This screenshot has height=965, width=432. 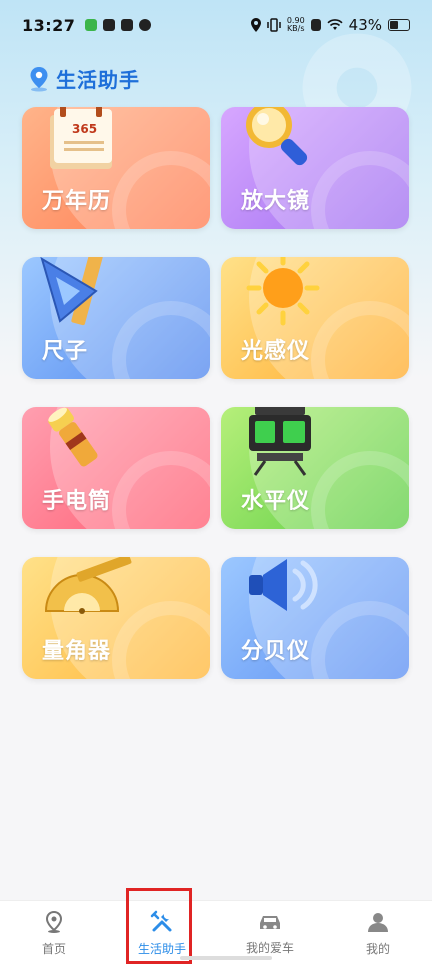 What do you see at coordinates (276, 651) in the screenshot?
I see `tool-label: 分贝仪` at bounding box center [276, 651].